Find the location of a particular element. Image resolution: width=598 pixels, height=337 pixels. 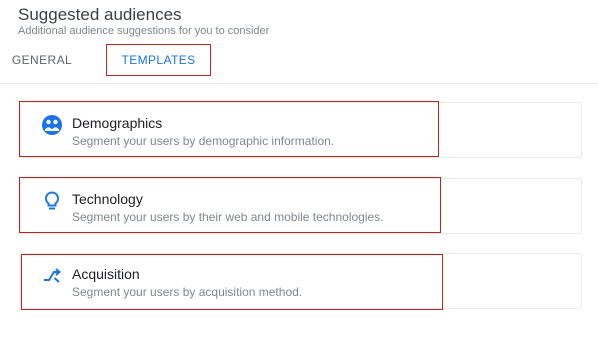

tab-templates: TEMPLATES is located at coordinates (158, 60).